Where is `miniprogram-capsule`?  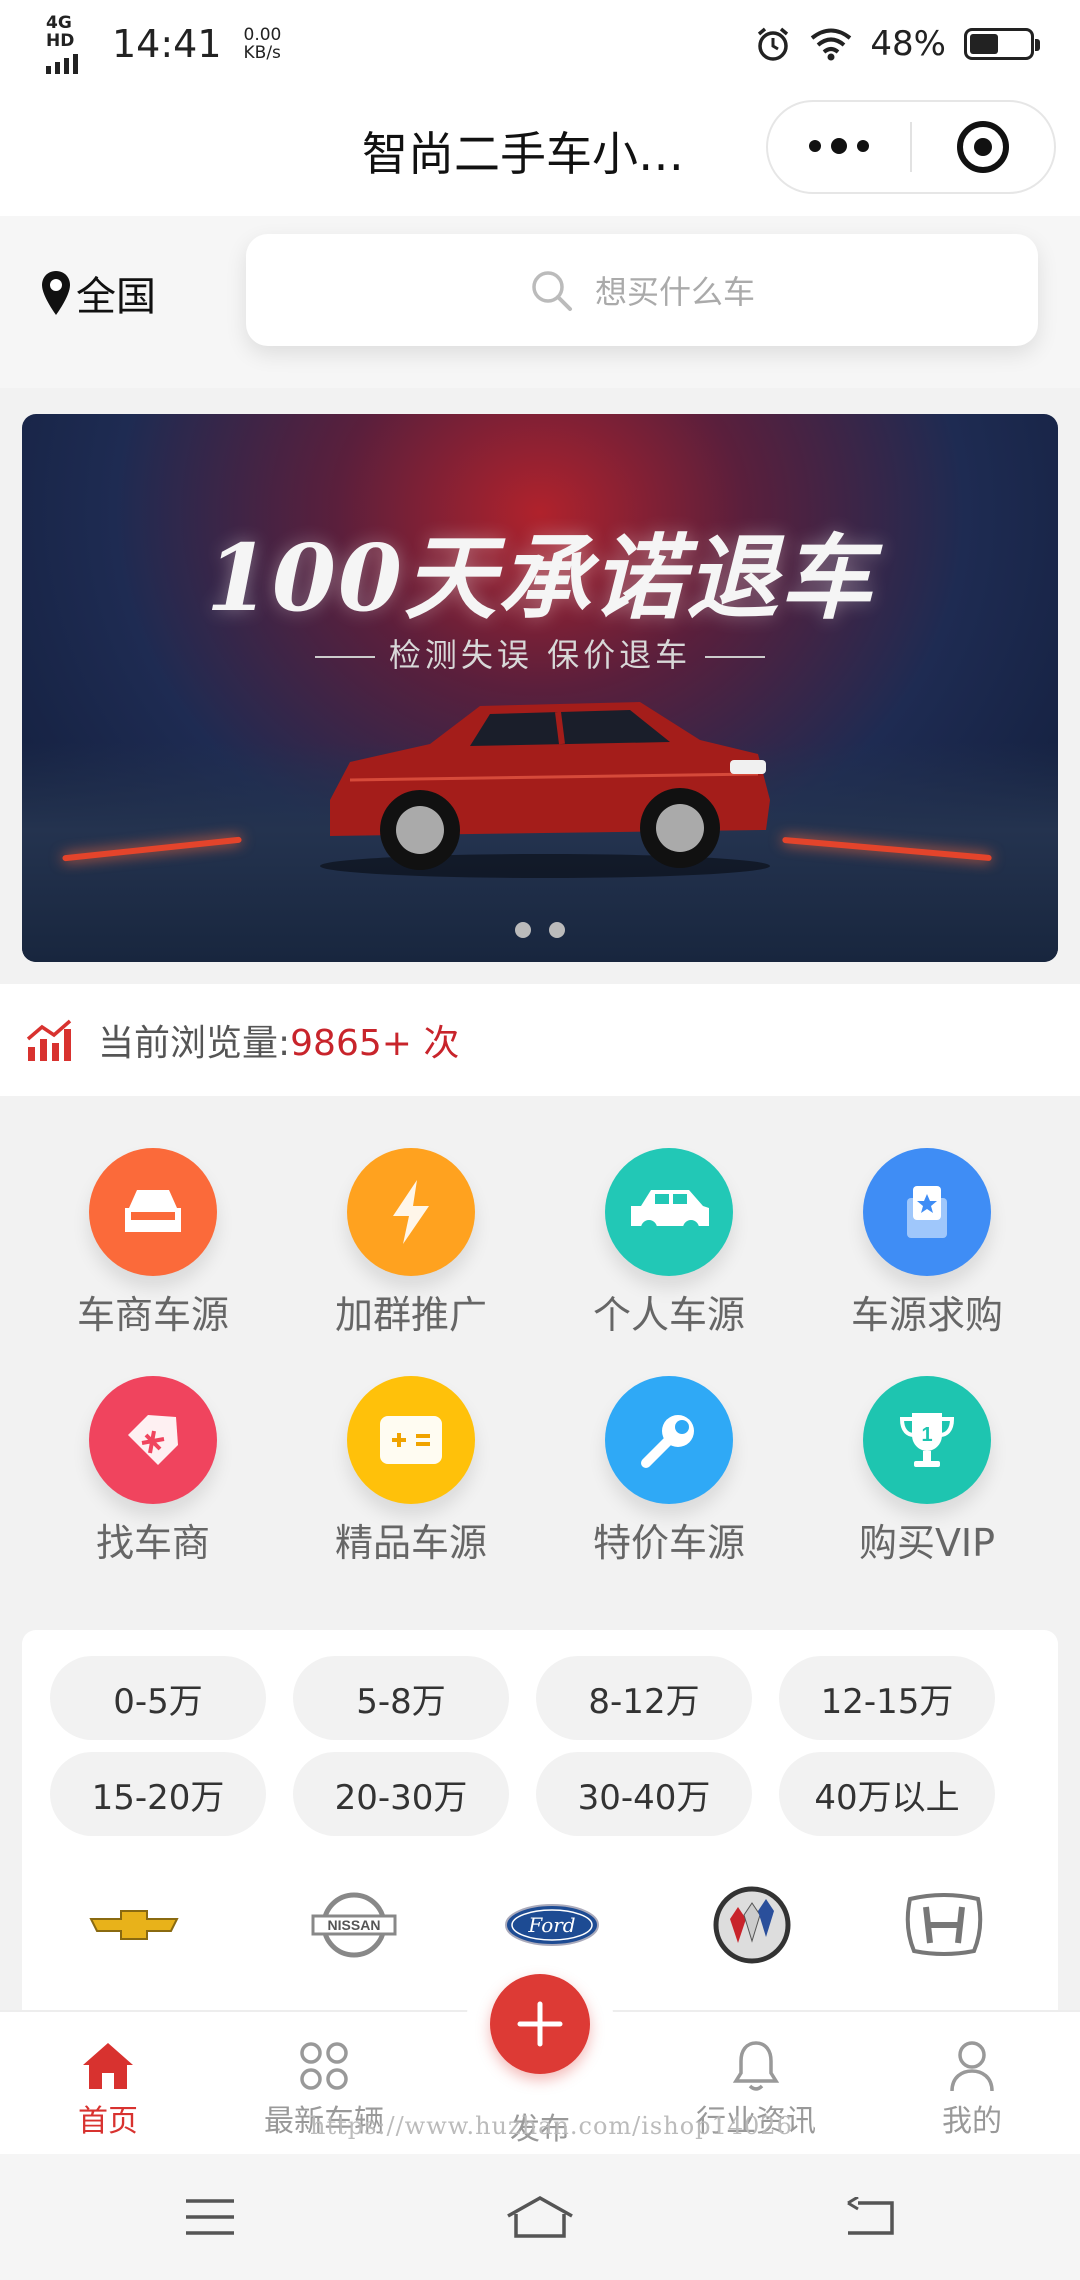
miniprogram-capsule is located at coordinates (911, 147).